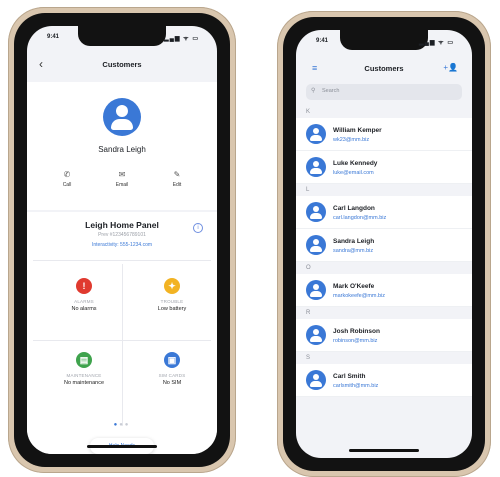  I want to click on tile-label: SIM CARDS, so click(172, 375).